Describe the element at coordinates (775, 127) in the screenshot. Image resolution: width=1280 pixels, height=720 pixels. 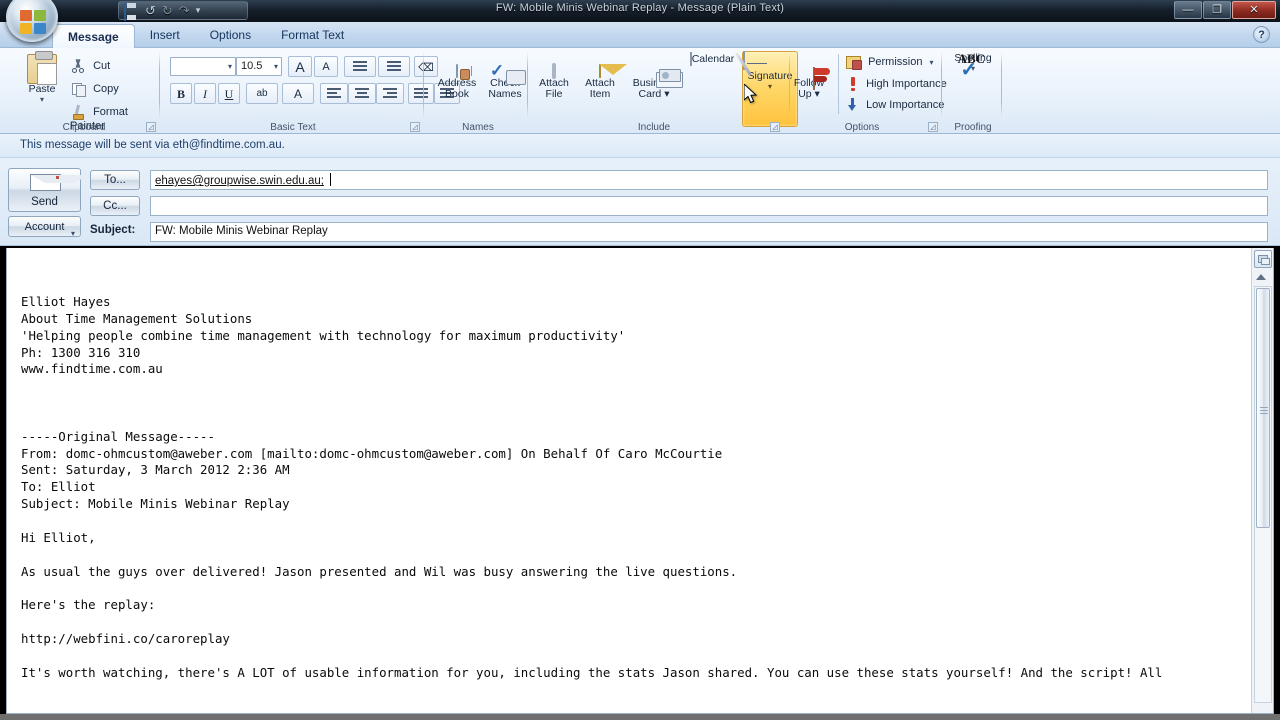
I see `include-dialog-launcher: ◿` at that location.